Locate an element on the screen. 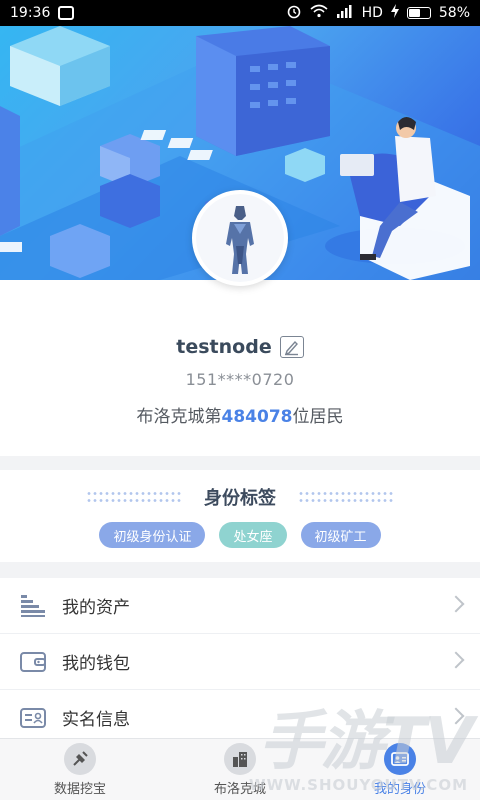  menu-label-wallet: 我的钱包 is located at coordinates (96, 664).